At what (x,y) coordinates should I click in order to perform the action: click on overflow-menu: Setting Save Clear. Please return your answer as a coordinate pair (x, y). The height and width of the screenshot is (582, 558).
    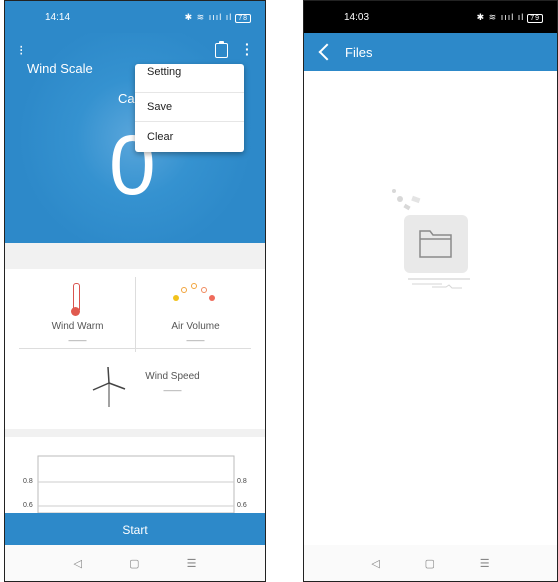
    Looking at the image, I should click on (189, 108).